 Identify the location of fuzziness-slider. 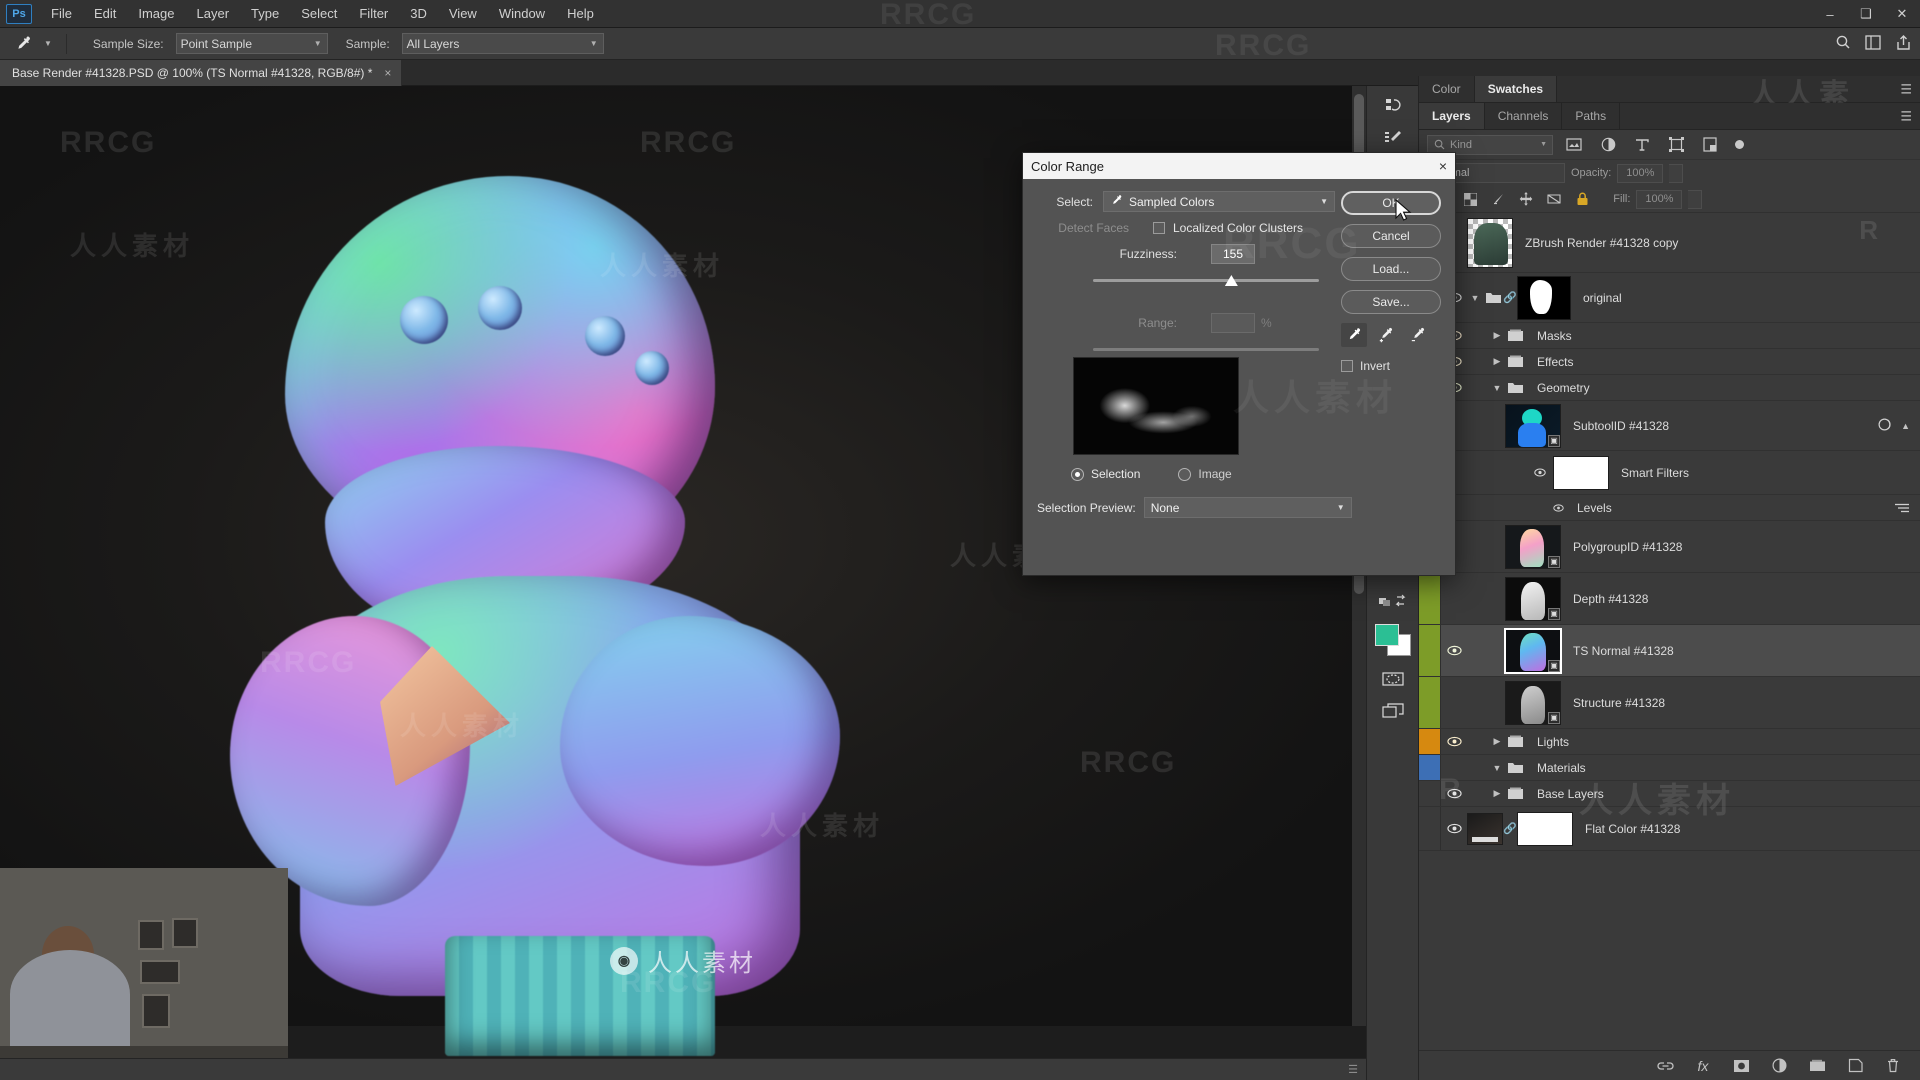
(1206, 281).